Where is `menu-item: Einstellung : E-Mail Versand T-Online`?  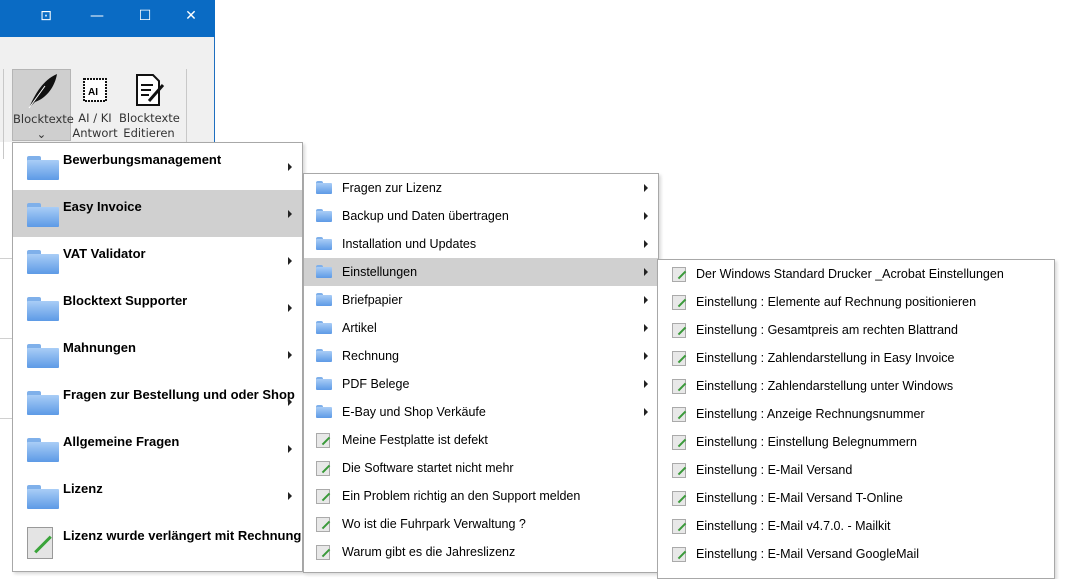
menu-item: Einstellung : E-Mail Versand T-Online is located at coordinates (856, 498).